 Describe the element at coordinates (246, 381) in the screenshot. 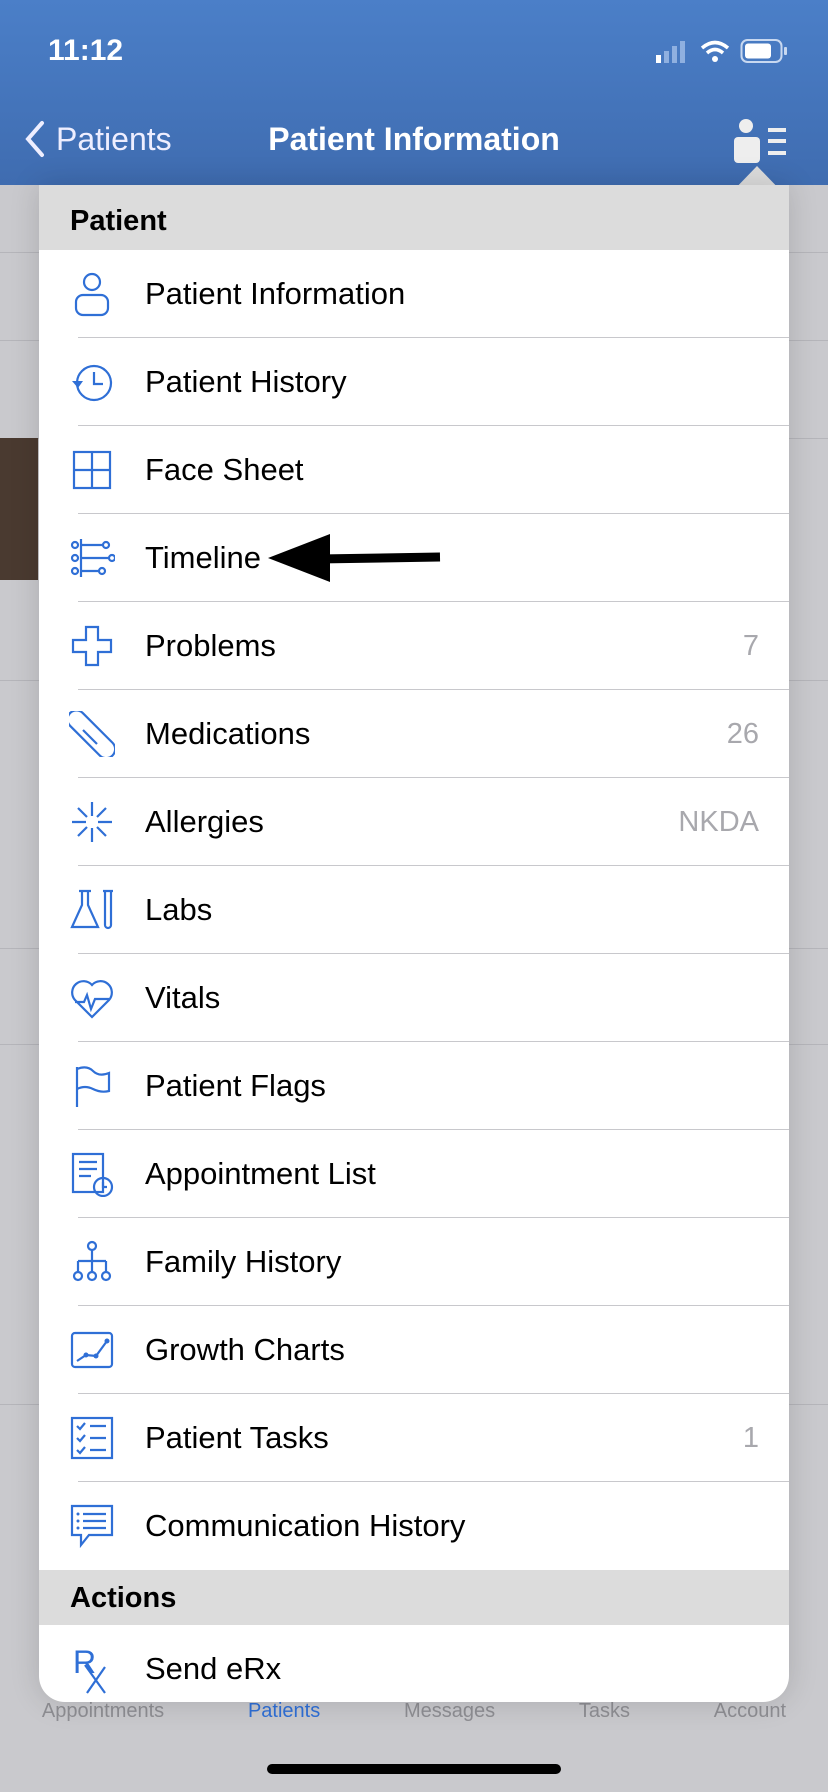

I see `menu-item-label: Patient History` at that location.